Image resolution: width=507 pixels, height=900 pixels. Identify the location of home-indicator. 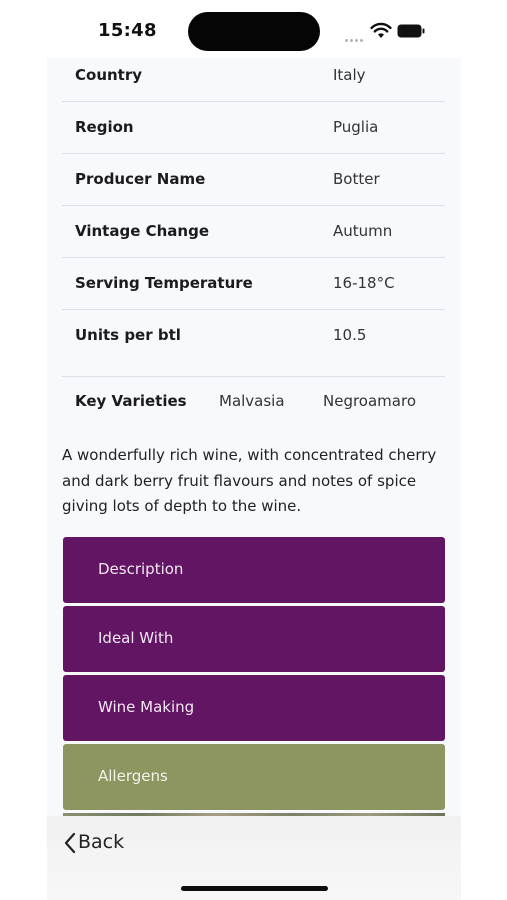
(254, 888).